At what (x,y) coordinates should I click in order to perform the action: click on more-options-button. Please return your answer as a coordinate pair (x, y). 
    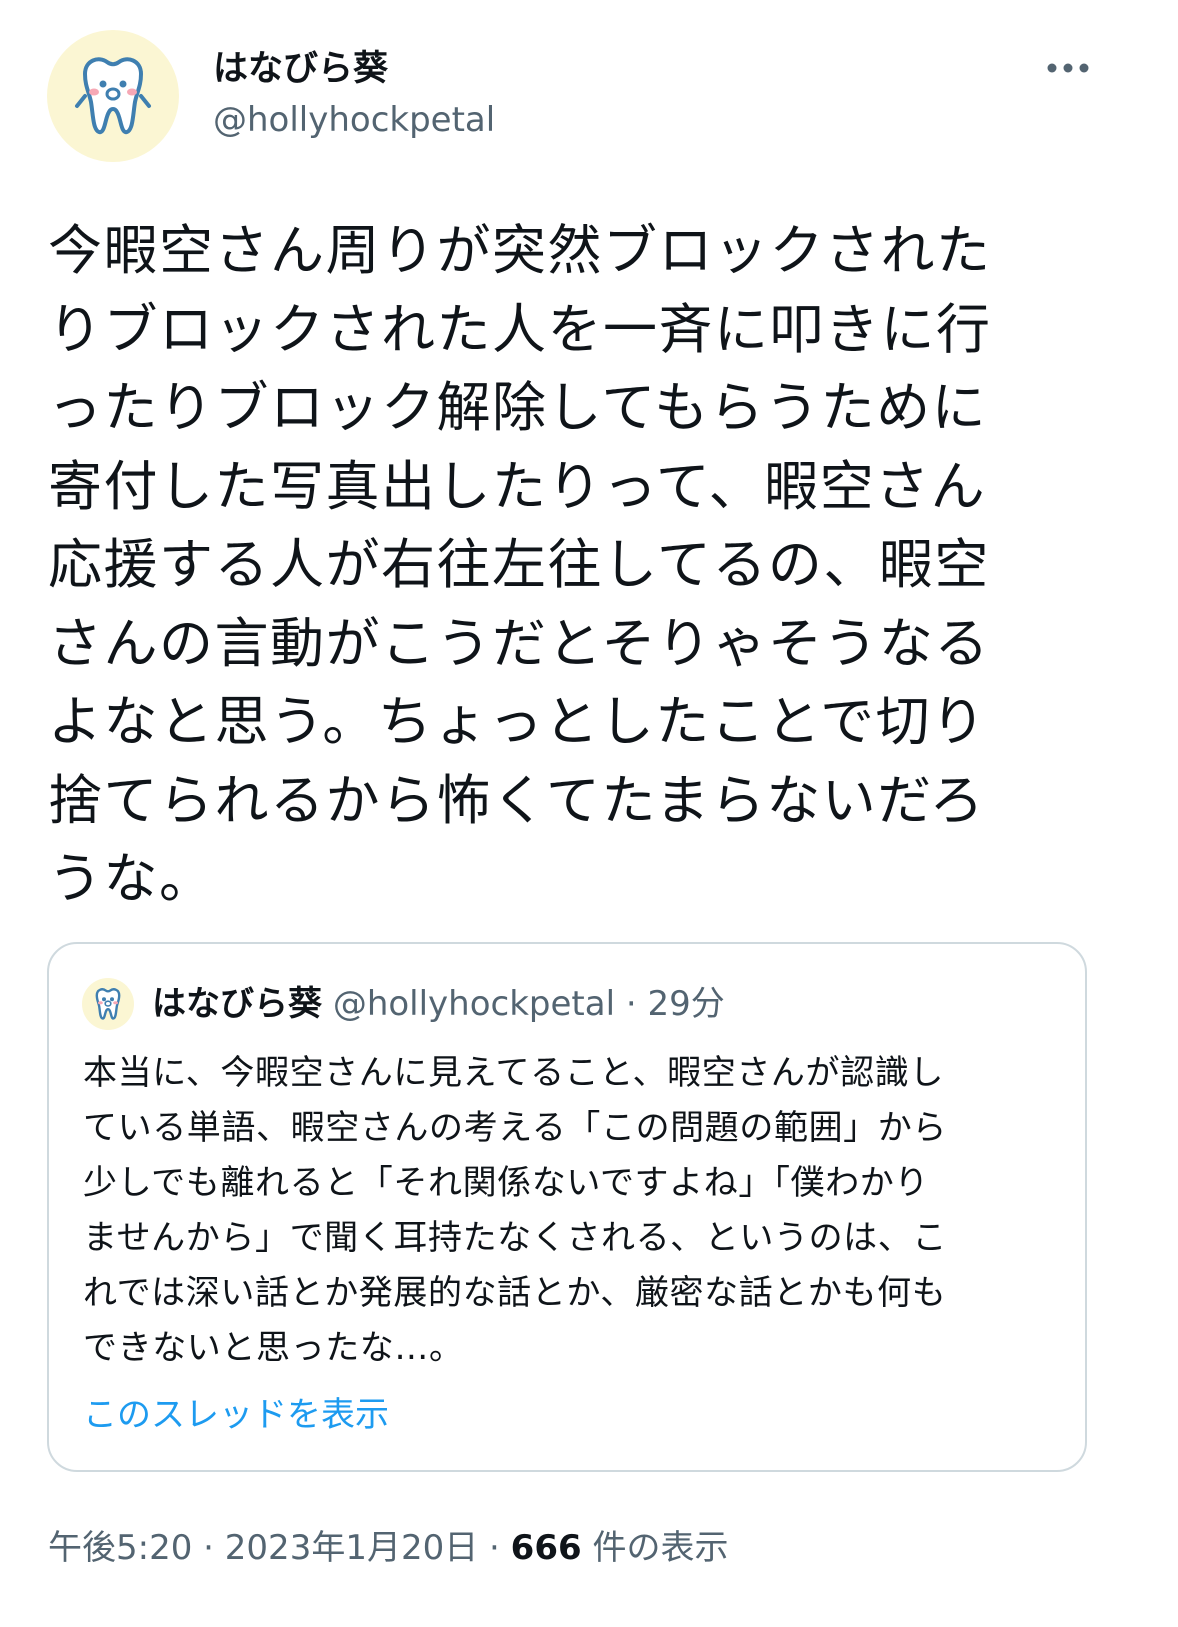
    Looking at the image, I should click on (1068, 68).